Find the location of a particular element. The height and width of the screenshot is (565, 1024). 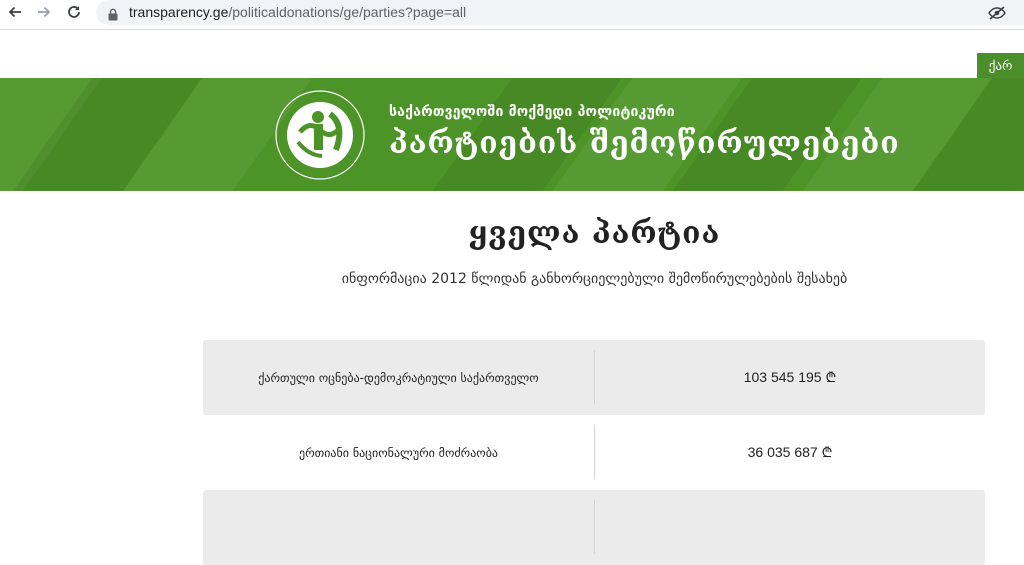

ti-logo-icon is located at coordinates (320, 135).